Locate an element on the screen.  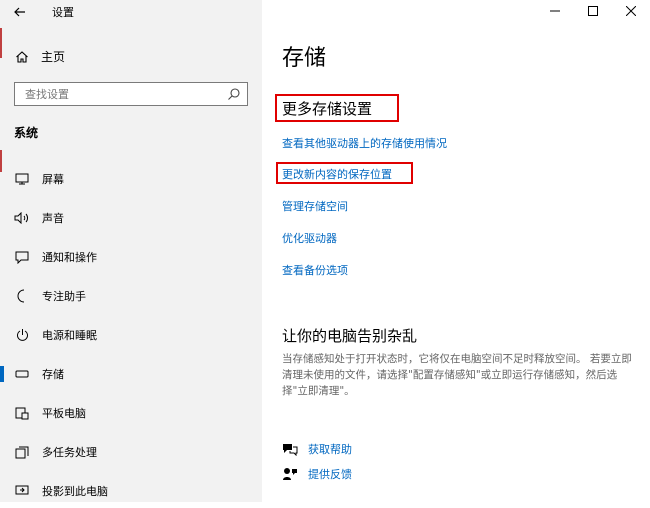
sidebar-item-label: 声音 is located at coordinates (53, 218).